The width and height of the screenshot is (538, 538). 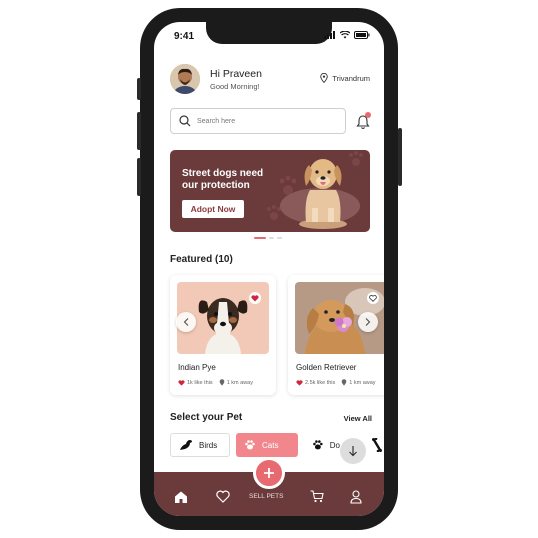 What do you see at coordinates (208, 445) in the screenshot?
I see `pet-chip-label: Birds` at bounding box center [208, 445].